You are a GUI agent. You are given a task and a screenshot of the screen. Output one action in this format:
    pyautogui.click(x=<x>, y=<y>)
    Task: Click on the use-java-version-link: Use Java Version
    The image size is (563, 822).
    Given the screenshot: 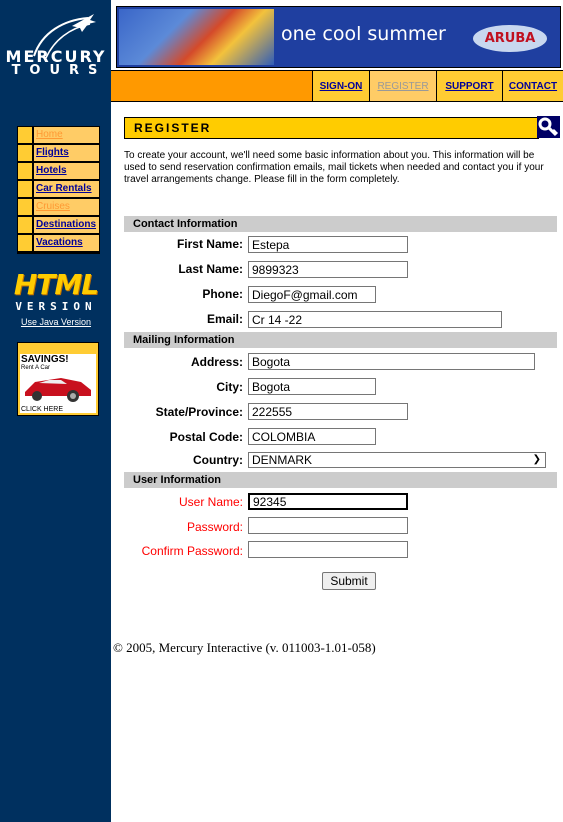 What is the action you would take?
    pyautogui.click(x=56, y=322)
    